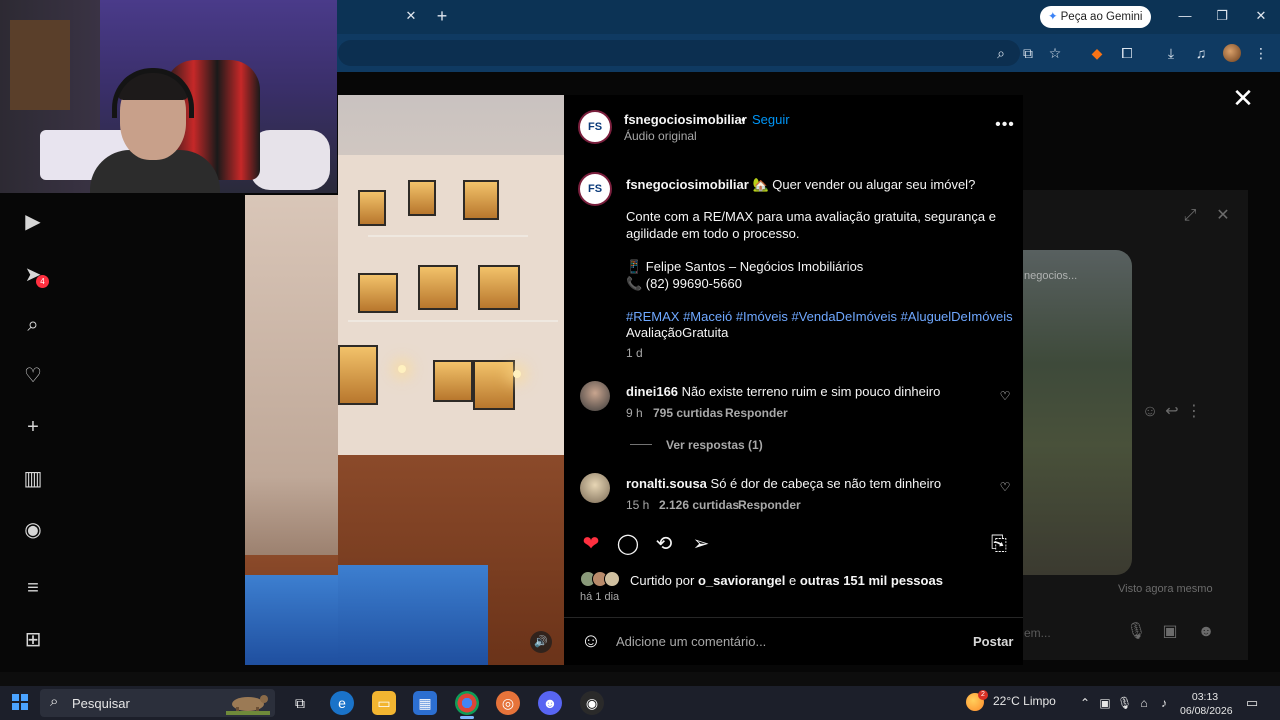 This screenshot has height=720, width=1280. Describe the element at coordinates (1252, 703) in the screenshot. I see `notification-center-icon: ▭` at that location.